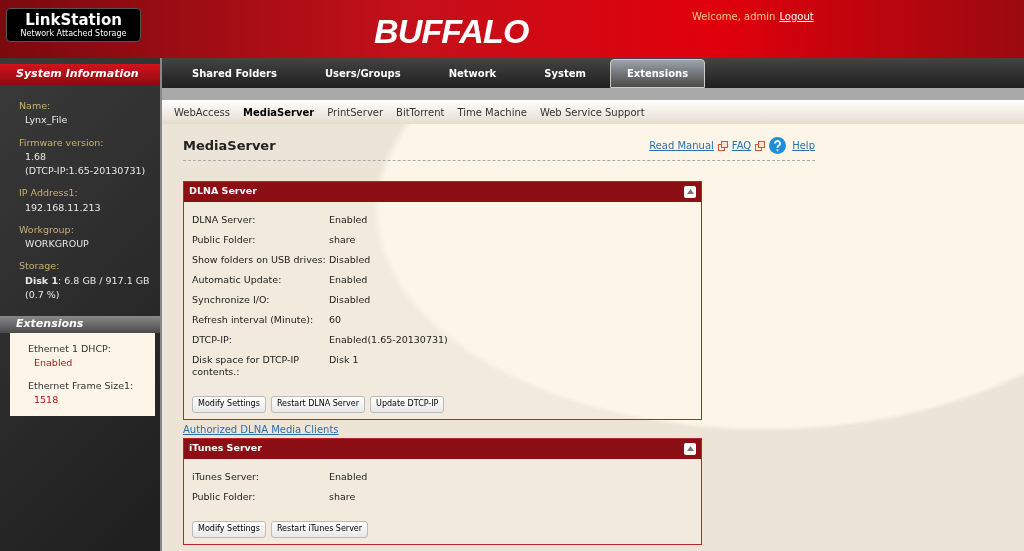 The image size is (1024, 551). I want to click on panel-title: DLNA Server, so click(223, 191).